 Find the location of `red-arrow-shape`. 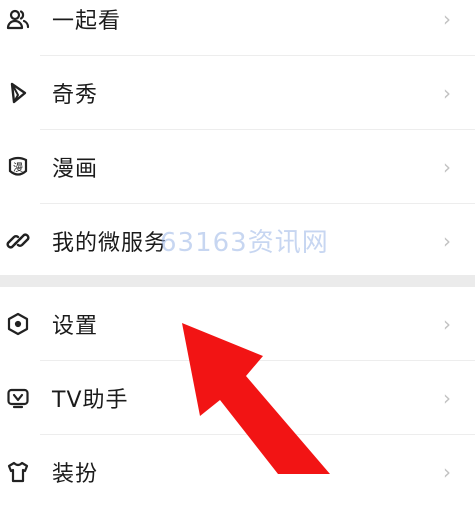

red-arrow-shape is located at coordinates (256, 398).